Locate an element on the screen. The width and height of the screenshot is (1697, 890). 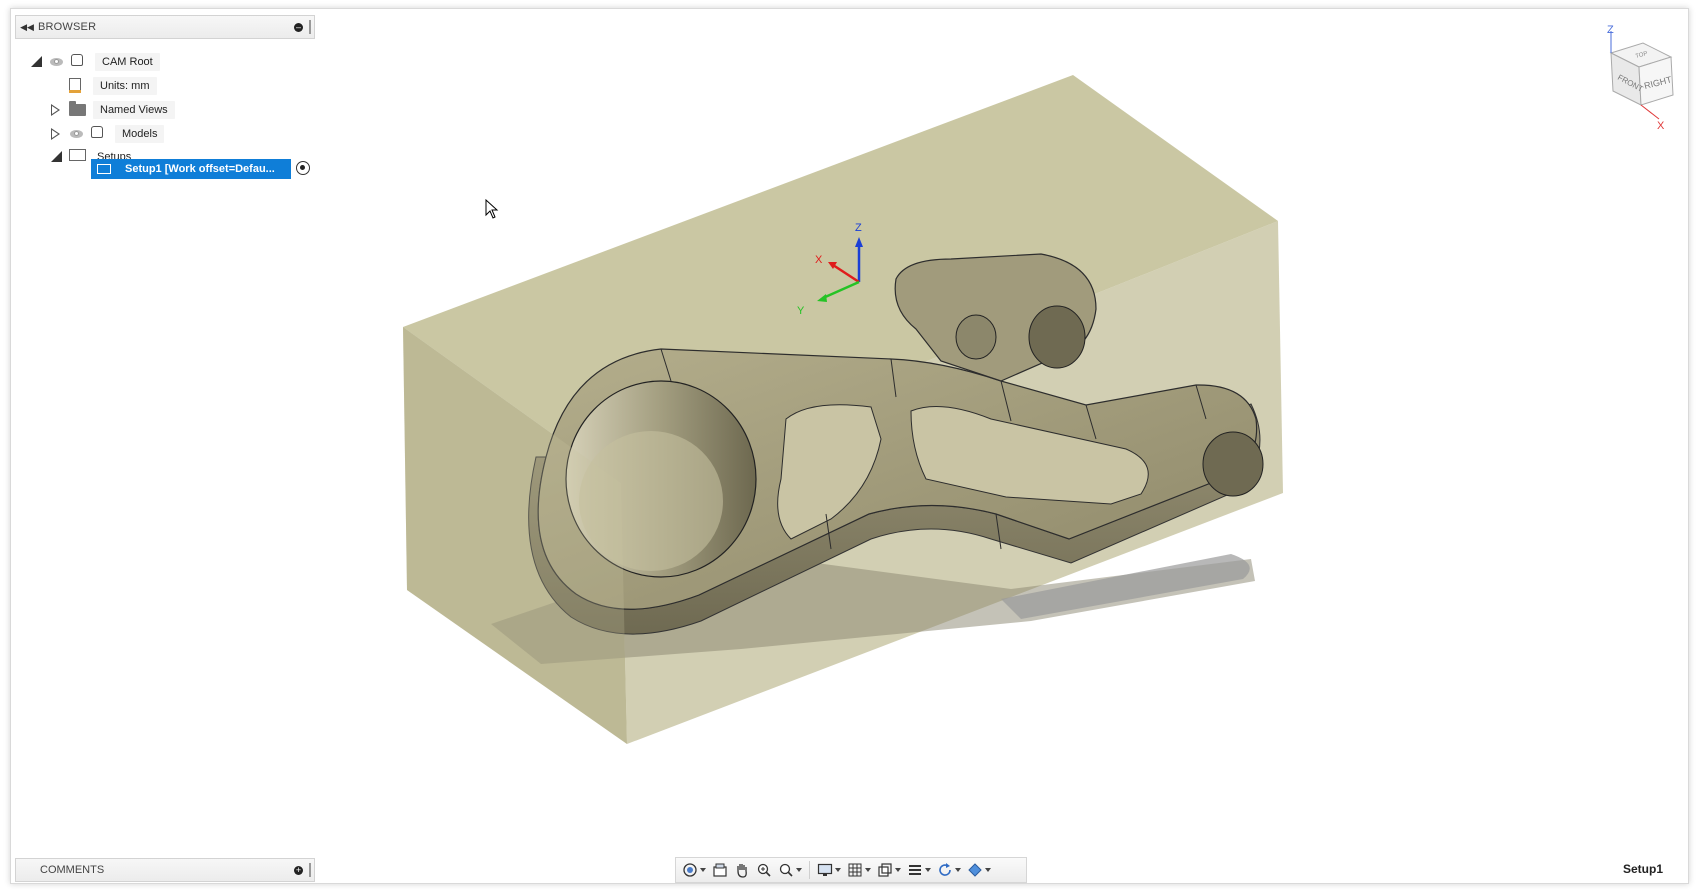
display-settings-button is located at coordinates (829, 870).